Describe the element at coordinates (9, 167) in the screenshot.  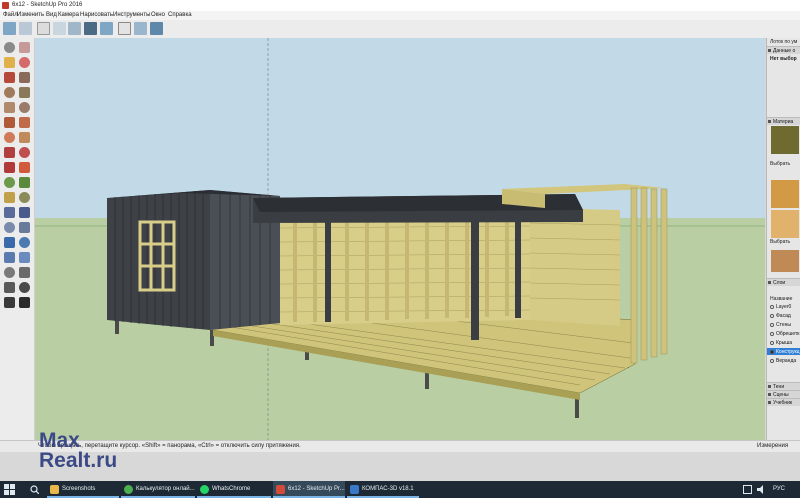
I see `rotate-icon` at that location.